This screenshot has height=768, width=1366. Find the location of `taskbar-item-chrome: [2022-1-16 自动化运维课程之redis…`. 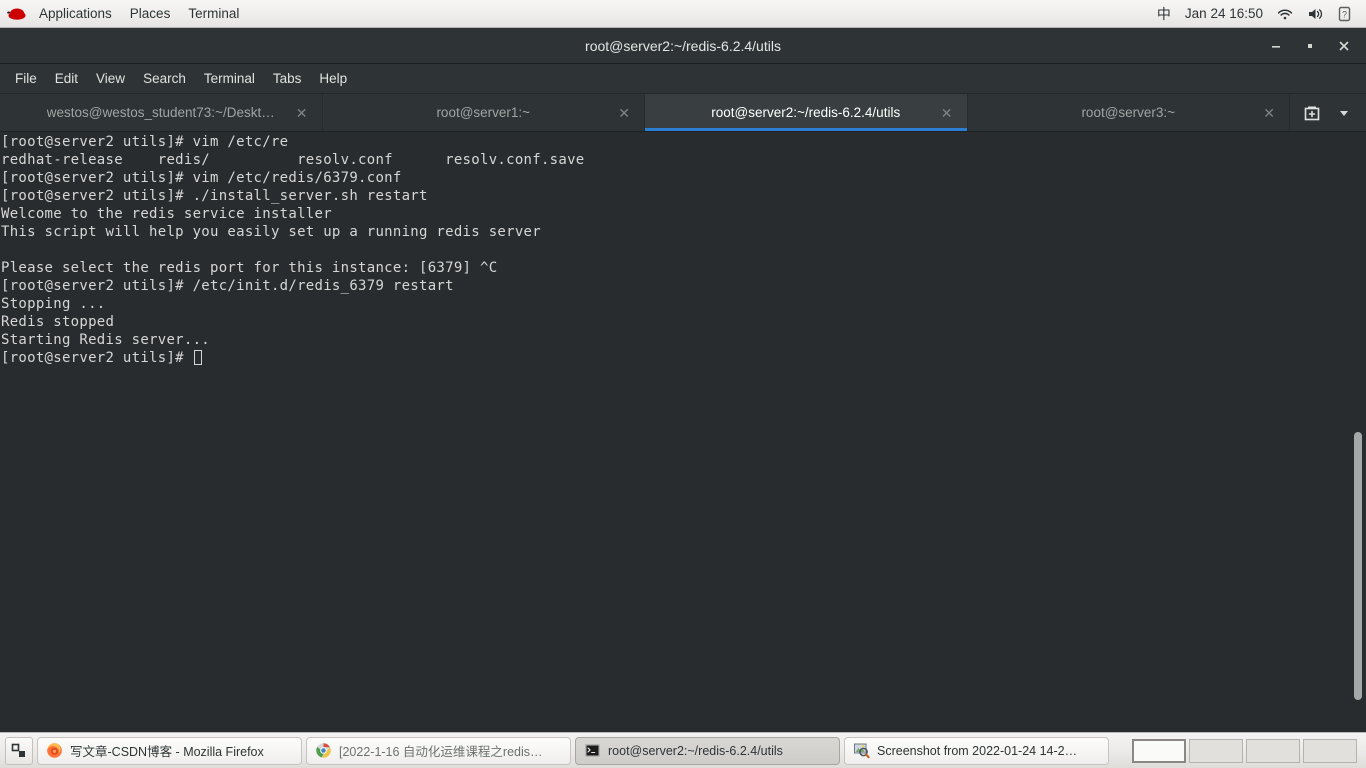

taskbar-item-chrome: [2022-1-16 自动化运维课程之redis… is located at coordinates (438, 750).